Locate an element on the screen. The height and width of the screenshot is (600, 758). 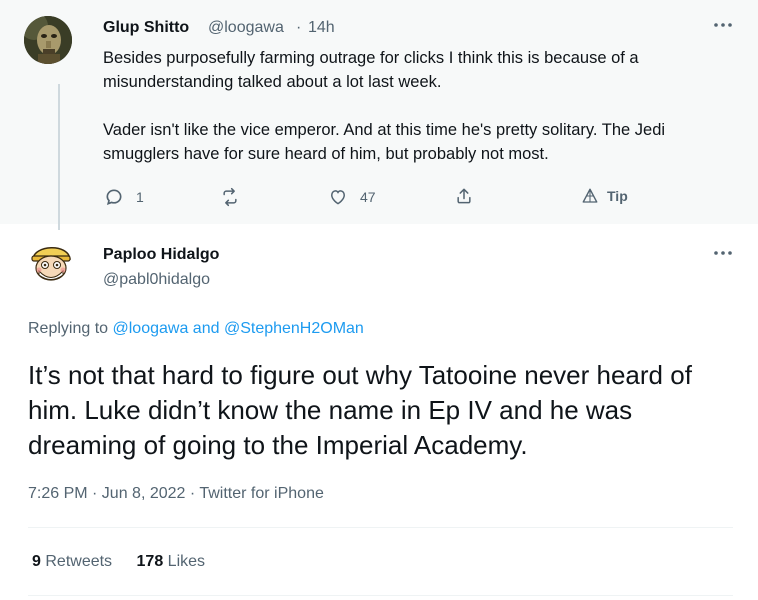
like-action: 47 is located at coordinates (352, 197).